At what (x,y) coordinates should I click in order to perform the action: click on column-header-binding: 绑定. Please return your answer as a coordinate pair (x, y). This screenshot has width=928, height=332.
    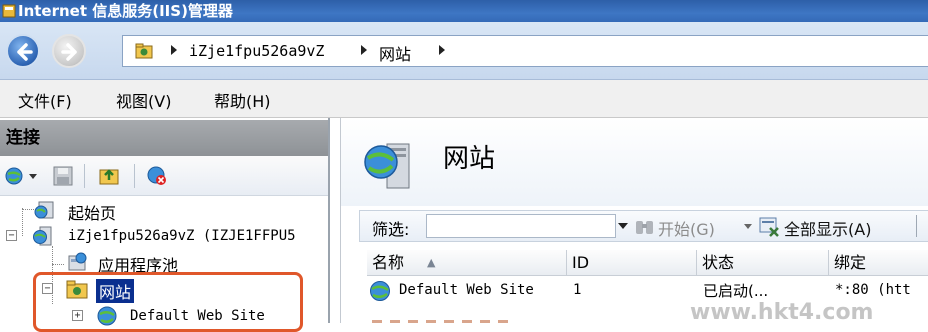
    Looking at the image, I should click on (878, 263).